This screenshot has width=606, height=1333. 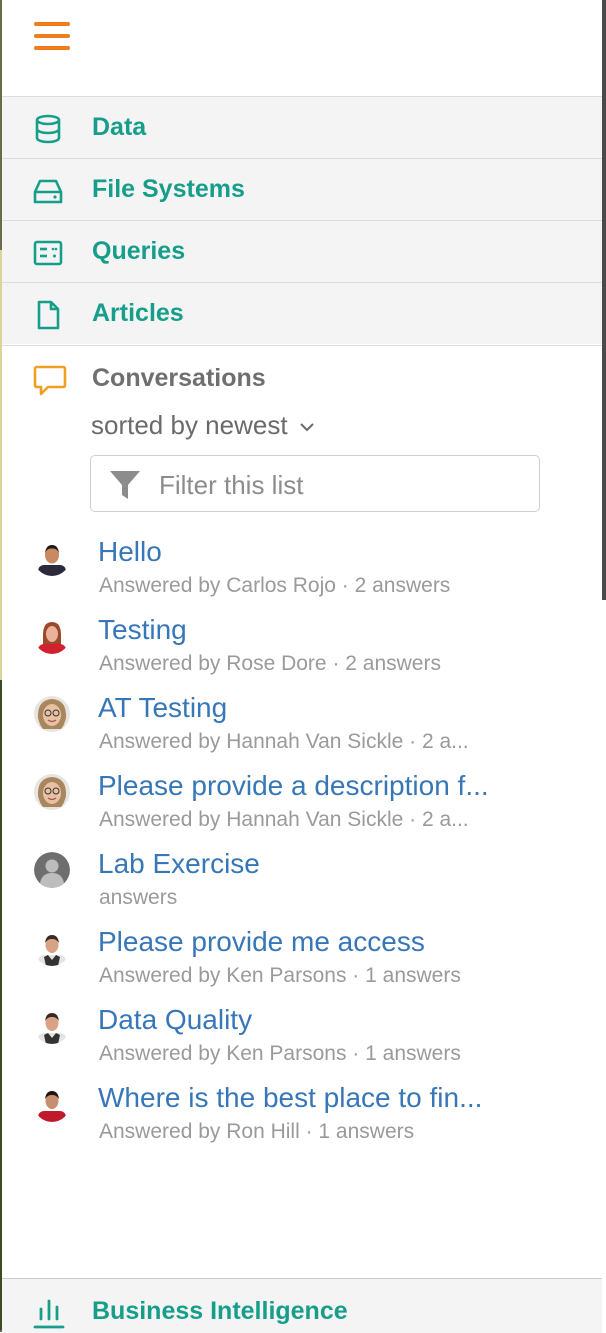 I want to click on database-icon, so click(x=48, y=129).